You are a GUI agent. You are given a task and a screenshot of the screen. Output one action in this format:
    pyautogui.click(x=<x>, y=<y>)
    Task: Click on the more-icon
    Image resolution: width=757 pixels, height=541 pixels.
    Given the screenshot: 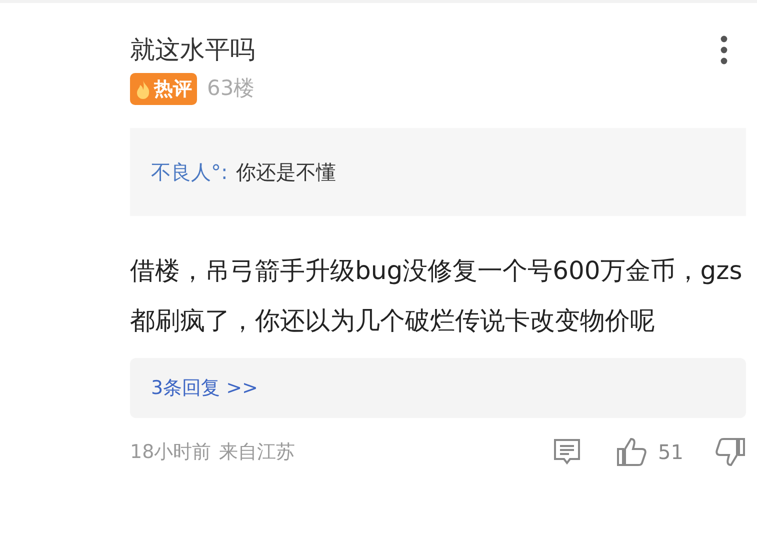 What is the action you would take?
    pyautogui.click(x=724, y=50)
    